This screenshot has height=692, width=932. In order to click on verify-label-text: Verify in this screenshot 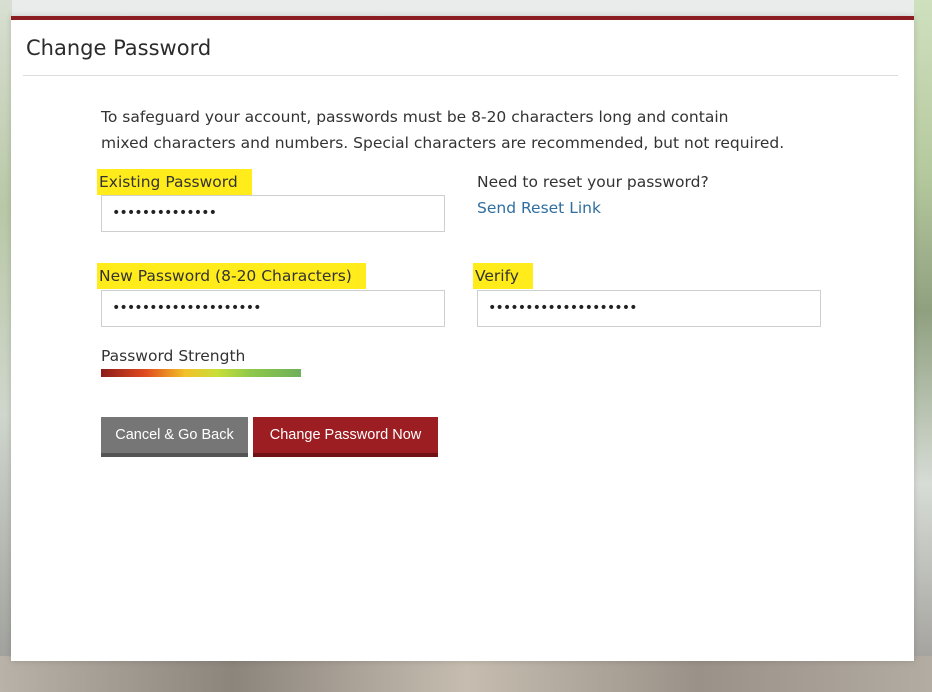, I will do `click(503, 276)`.